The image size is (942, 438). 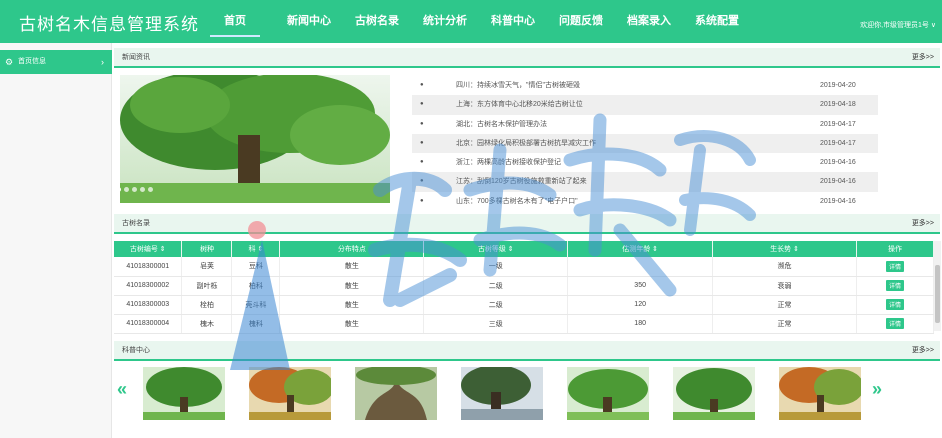 I want to click on col-age: 估测年龄 ⇕, so click(x=640, y=249).